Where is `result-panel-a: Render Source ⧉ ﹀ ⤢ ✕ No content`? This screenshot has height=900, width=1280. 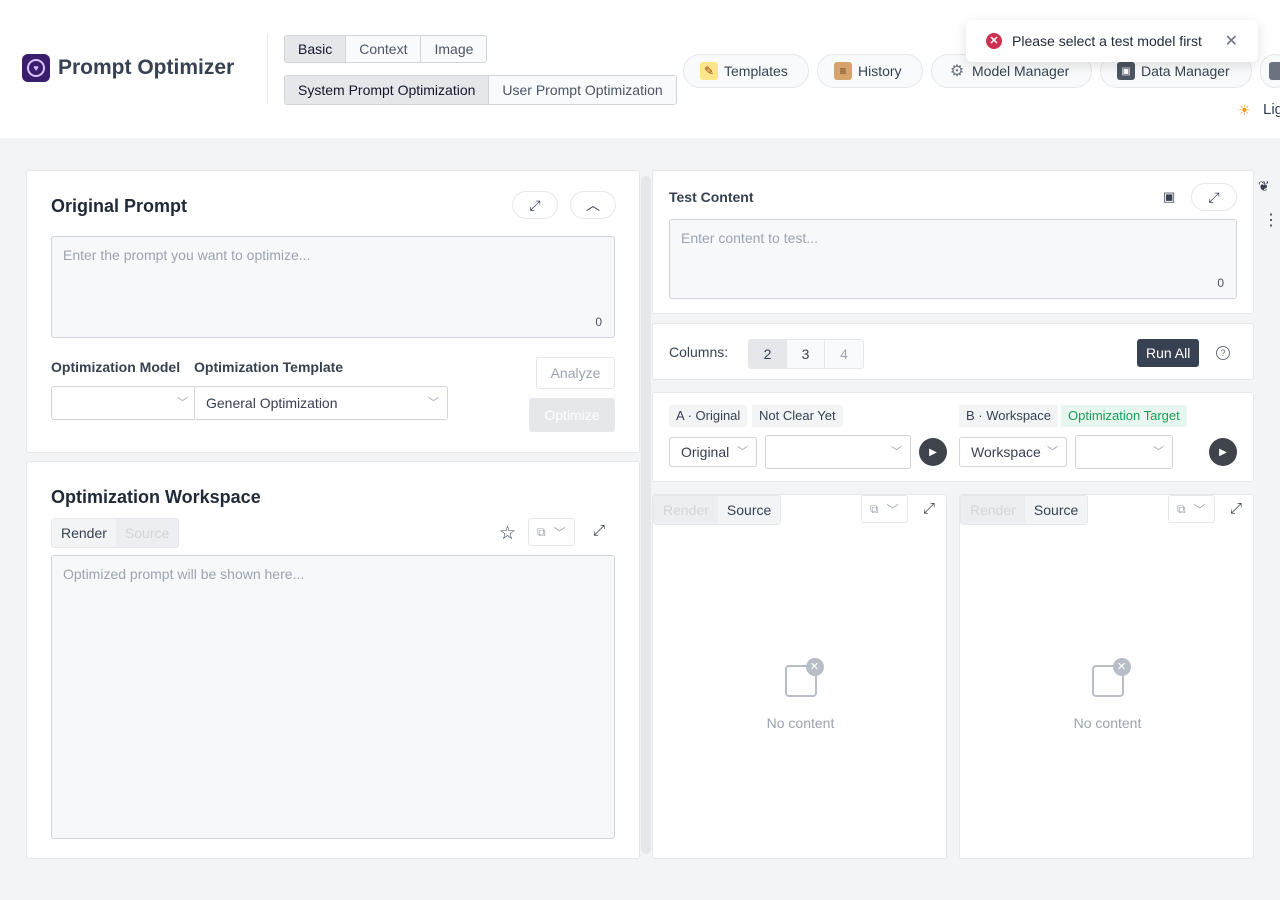 result-panel-a: Render Source ⧉ ﹀ ⤢ ✕ No content is located at coordinates (799, 676).